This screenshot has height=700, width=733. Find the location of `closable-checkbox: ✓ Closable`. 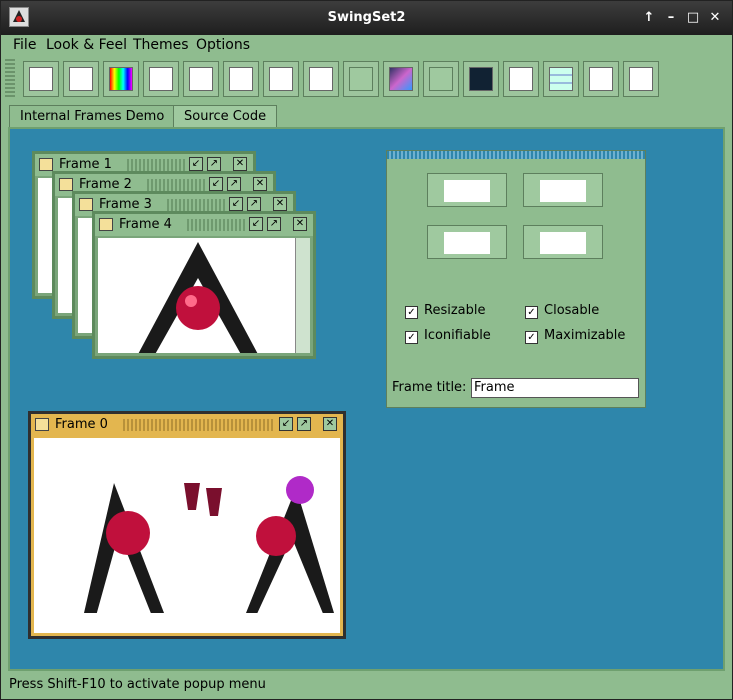

closable-checkbox: ✓ Closable is located at coordinates (562, 311).